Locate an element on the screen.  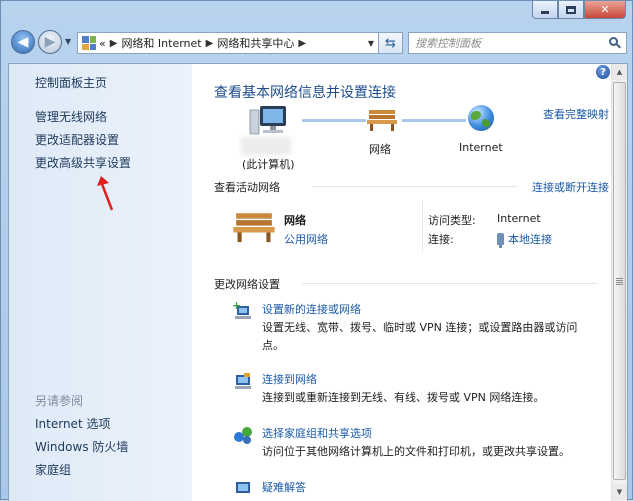
homegroup-icon is located at coordinates (243, 435).